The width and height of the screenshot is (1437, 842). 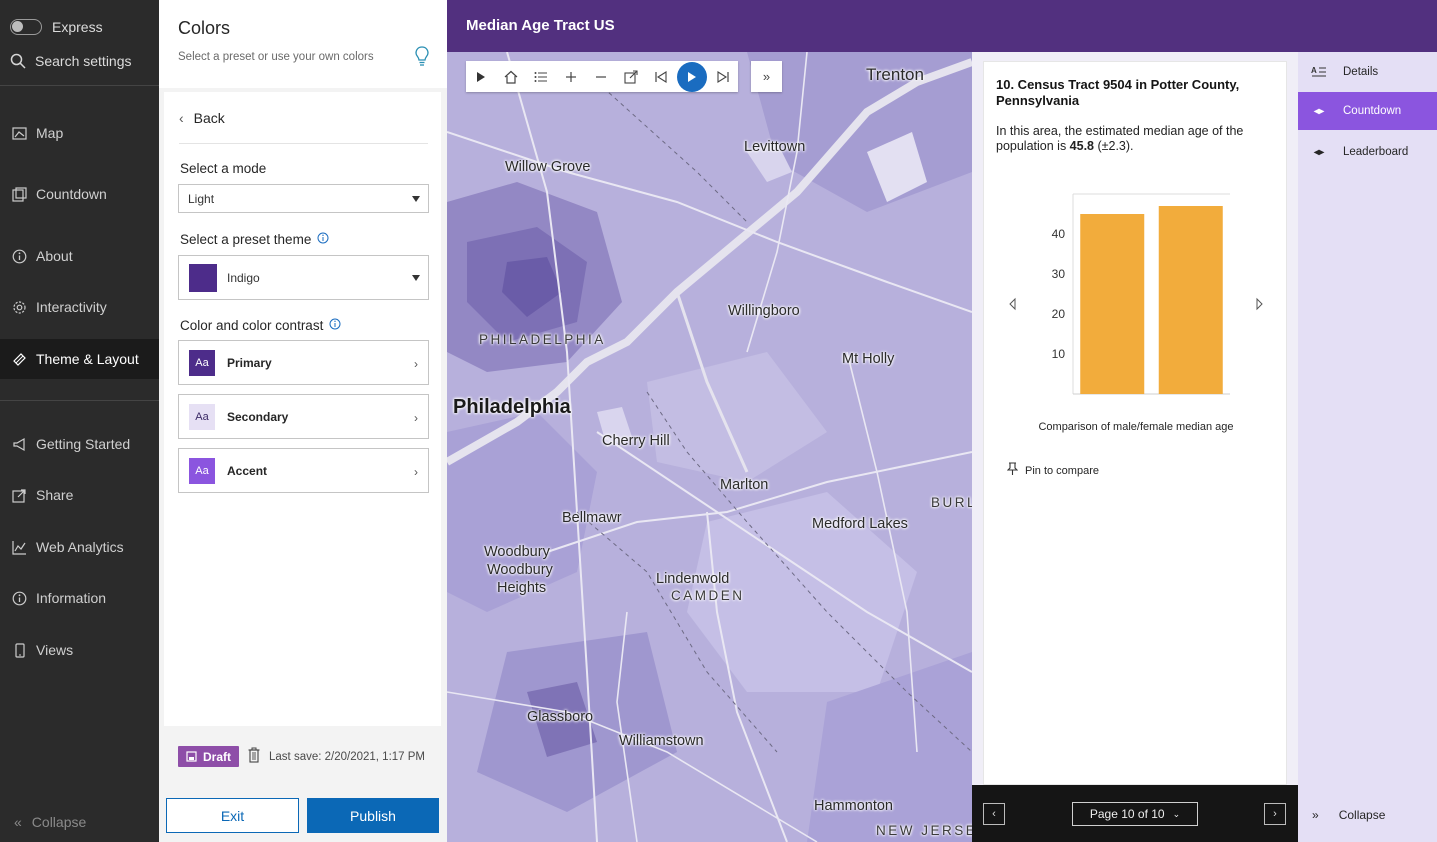 What do you see at coordinates (79, 598) in the screenshot?
I see `sidebar-item-information: Information` at bounding box center [79, 598].